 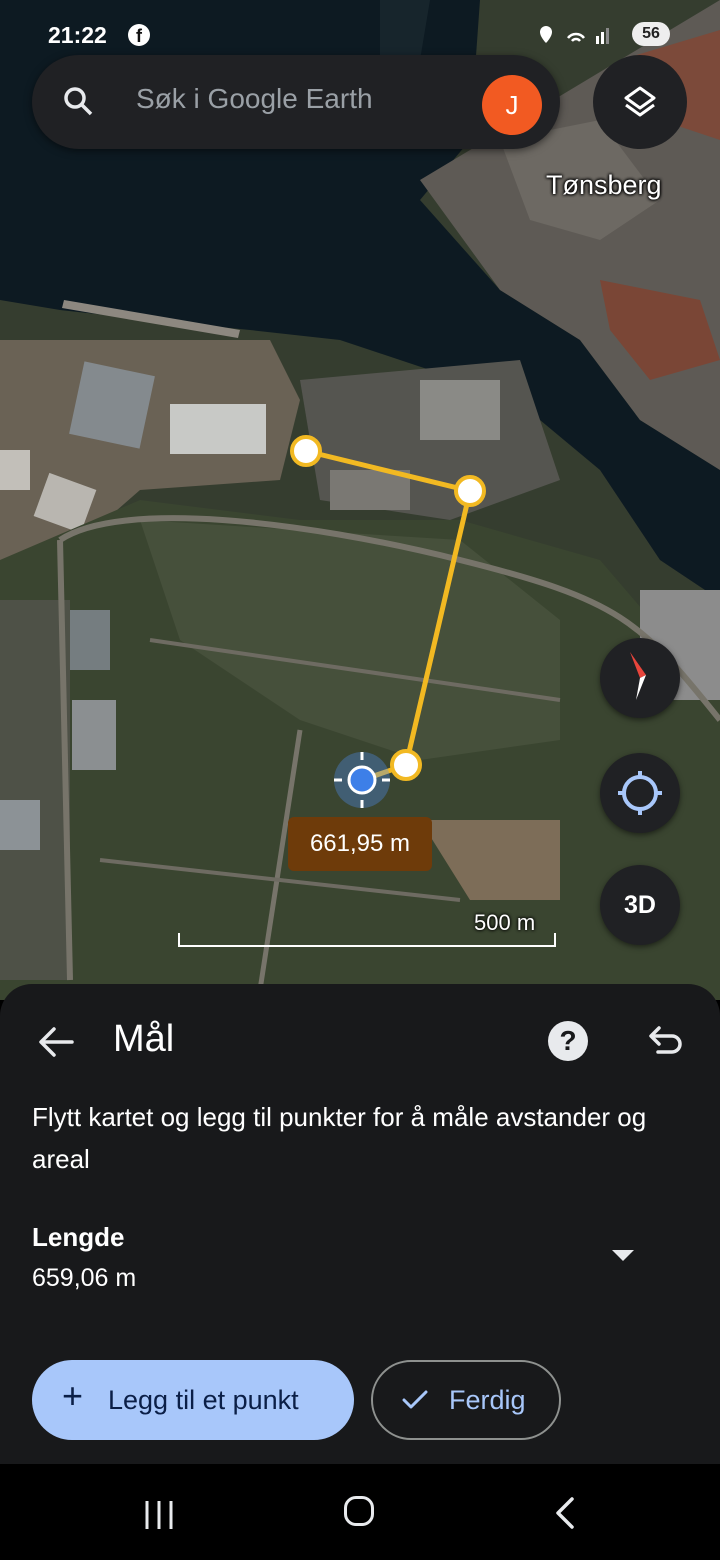 I want to click on facebook-icon: f, so click(x=139, y=35).